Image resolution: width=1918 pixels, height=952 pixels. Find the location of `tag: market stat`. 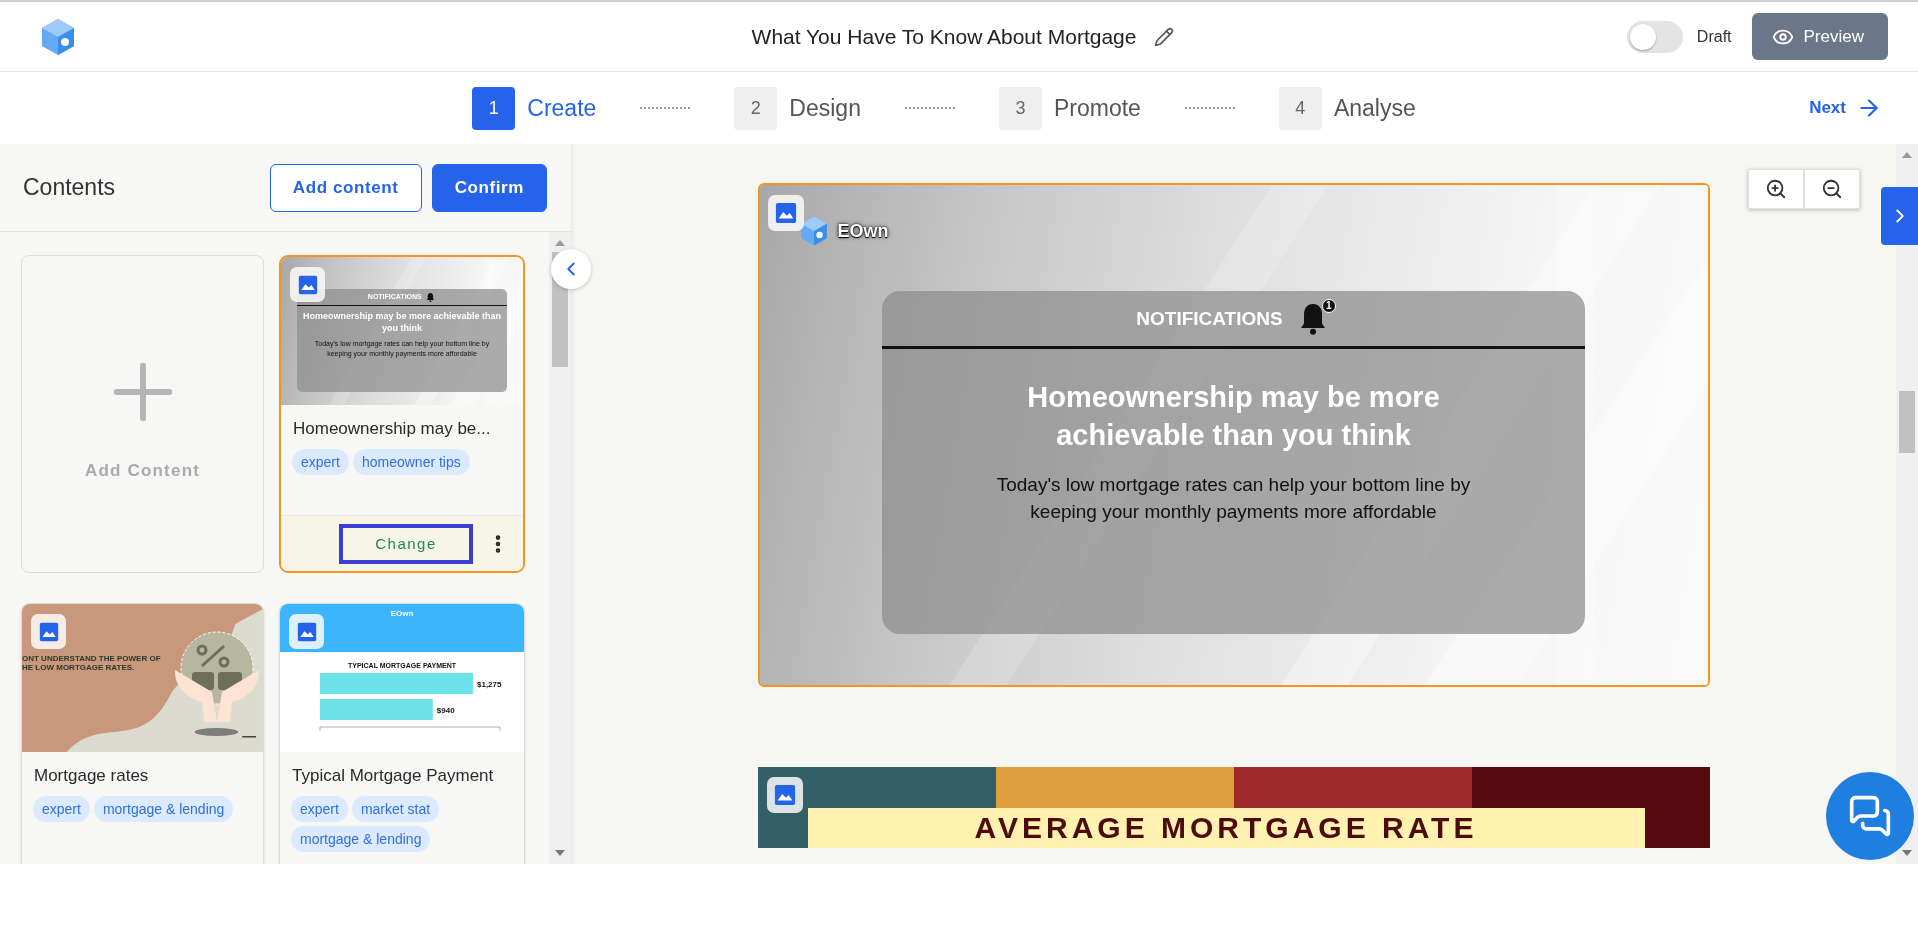

tag: market stat is located at coordinates (395, 809).